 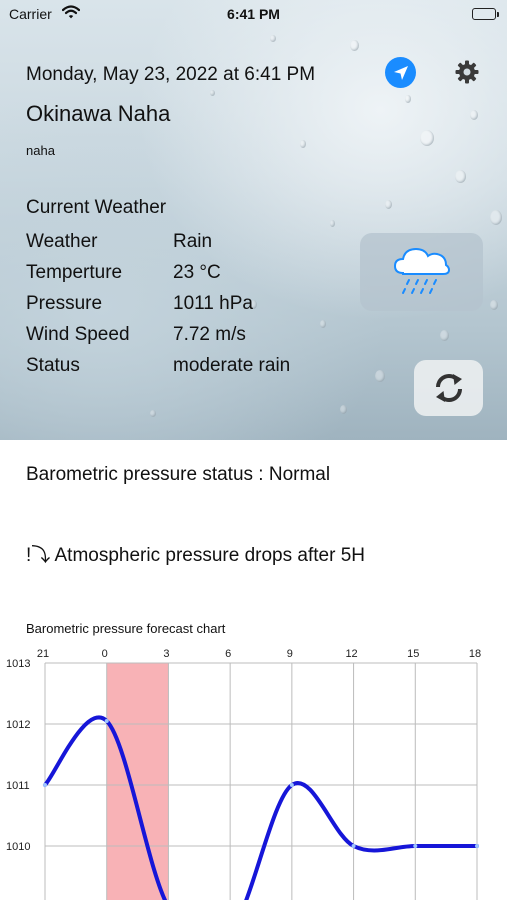 I want to click on wind-speed-row: Wind Speed 7.72 m/s, so click(x=136, y=335).